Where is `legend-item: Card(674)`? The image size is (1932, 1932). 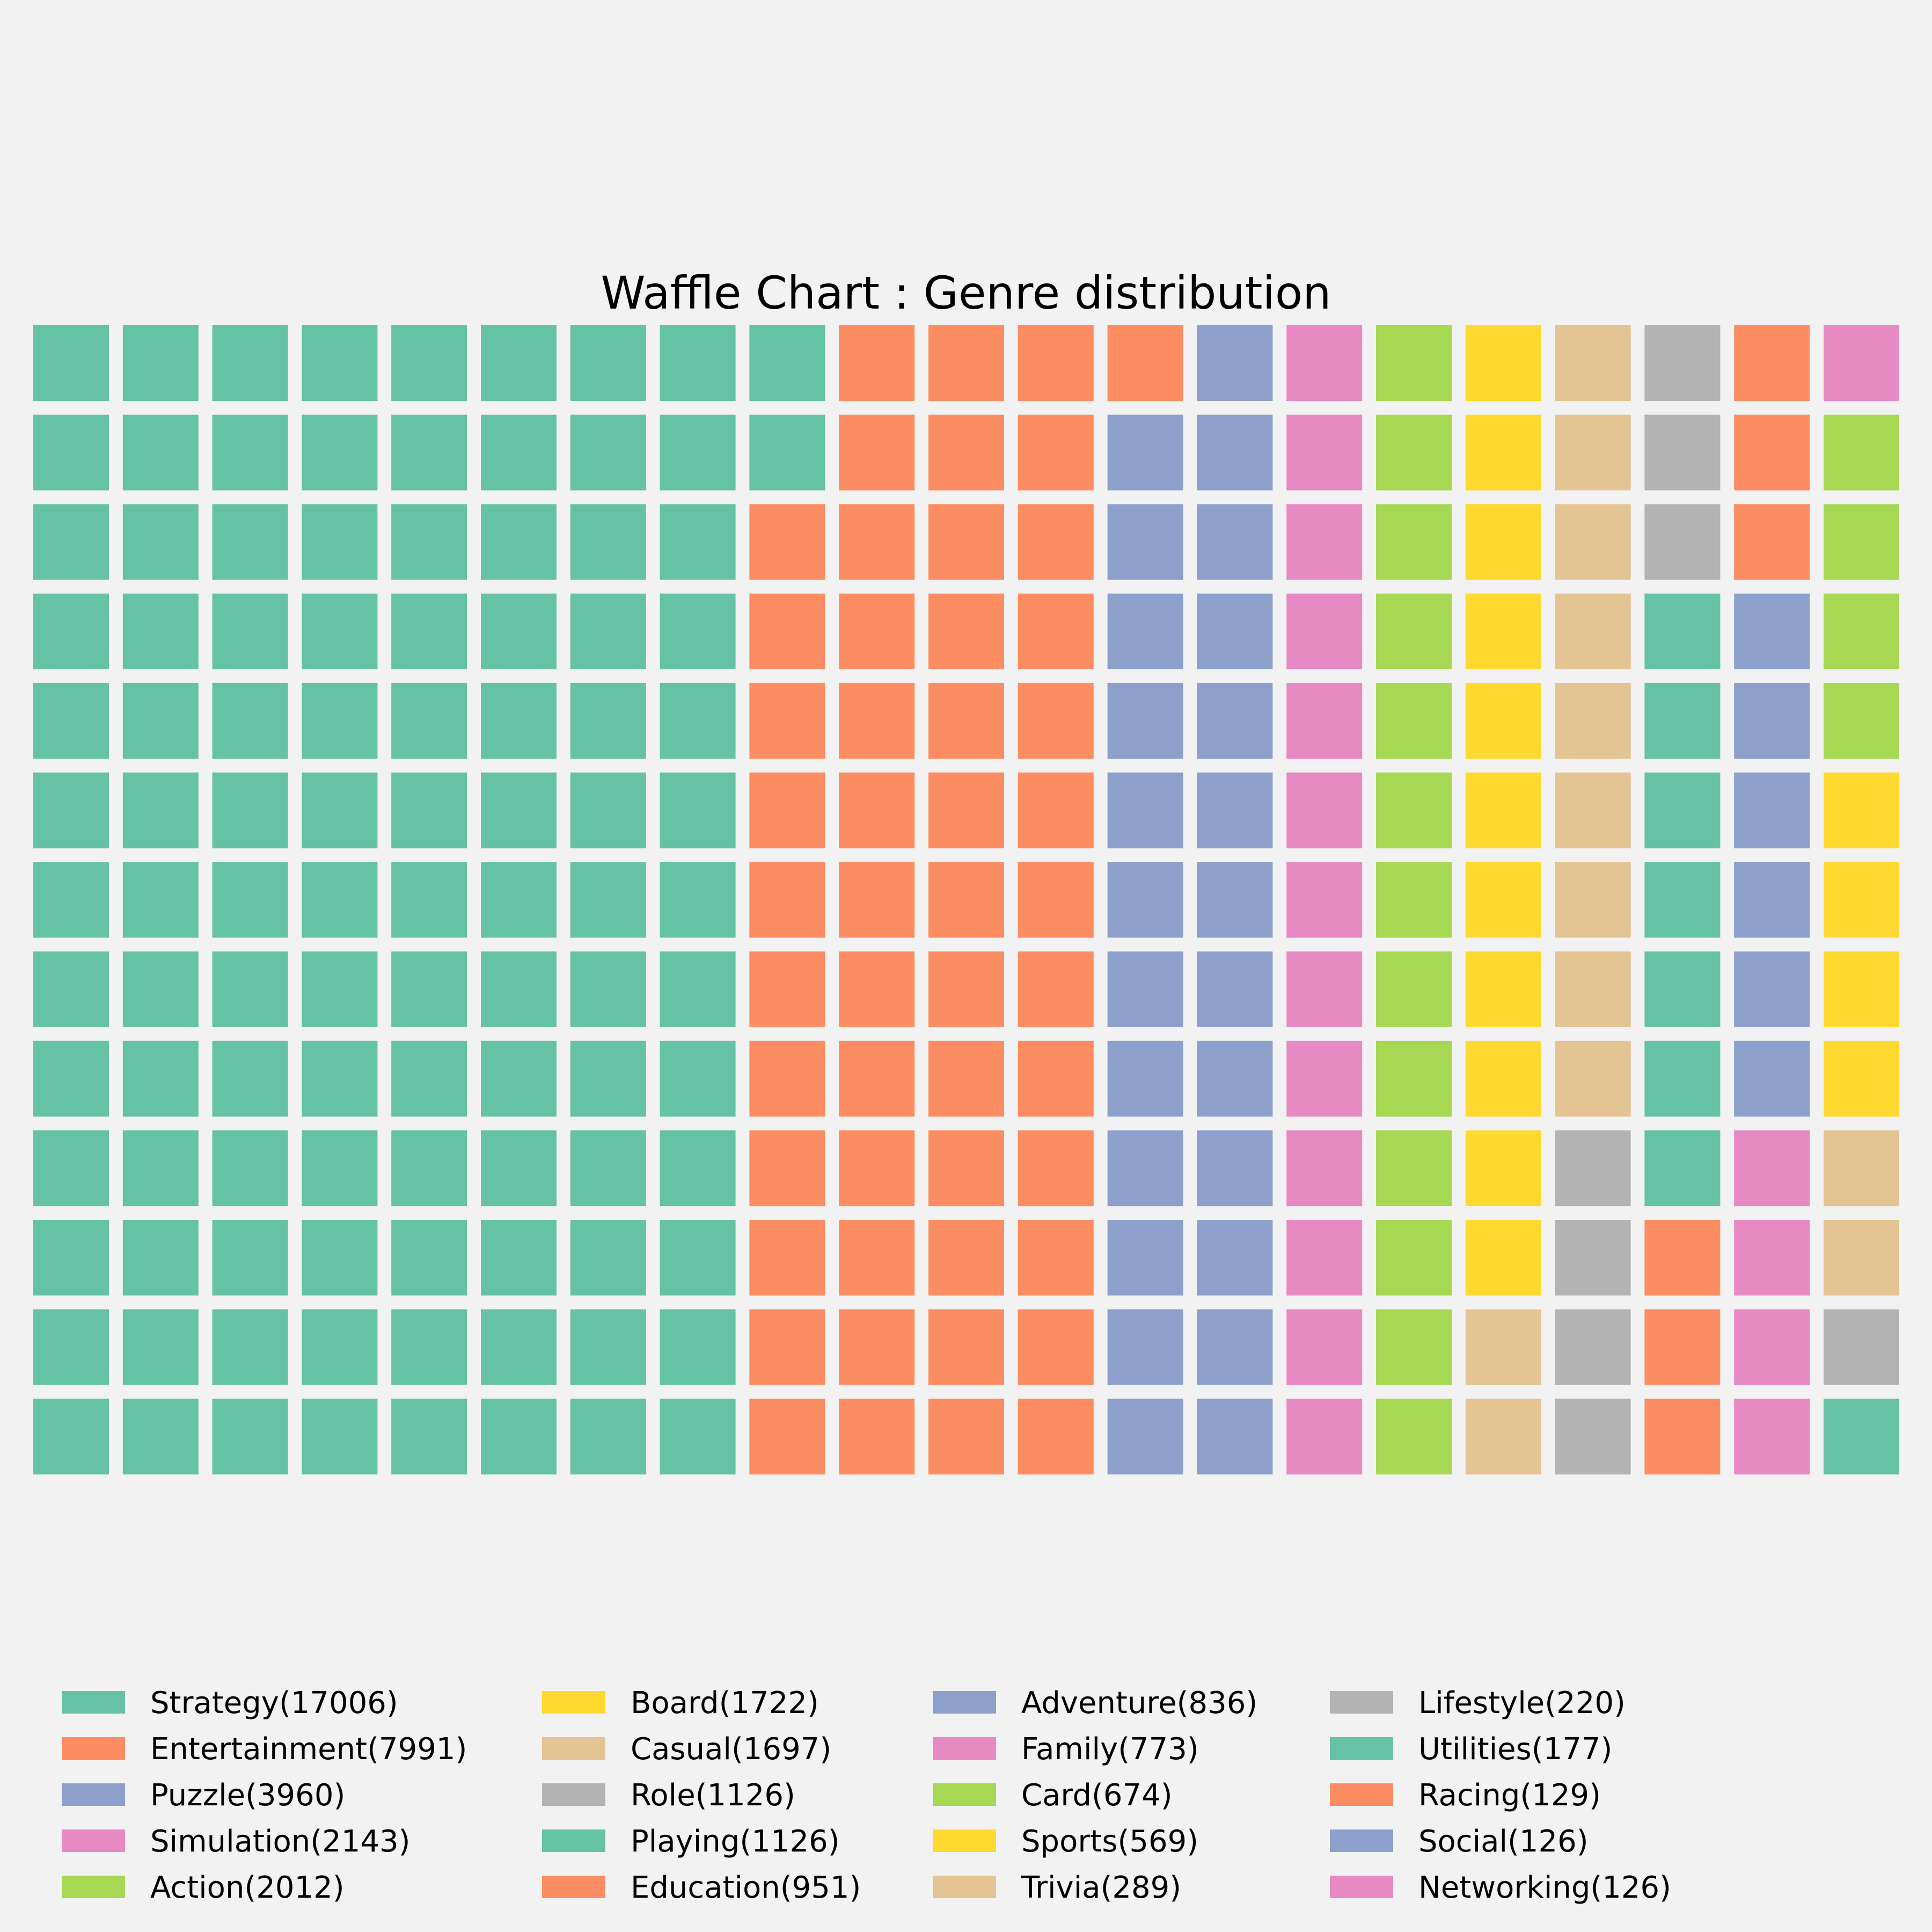
legend-item: Card(674) is located at coordinates (1053, 1795).